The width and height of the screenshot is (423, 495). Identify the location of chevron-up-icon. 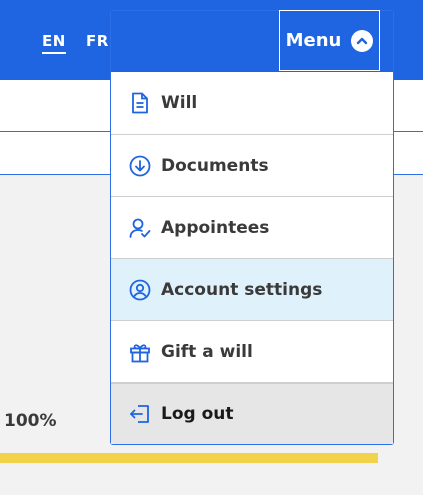
(362, 40).